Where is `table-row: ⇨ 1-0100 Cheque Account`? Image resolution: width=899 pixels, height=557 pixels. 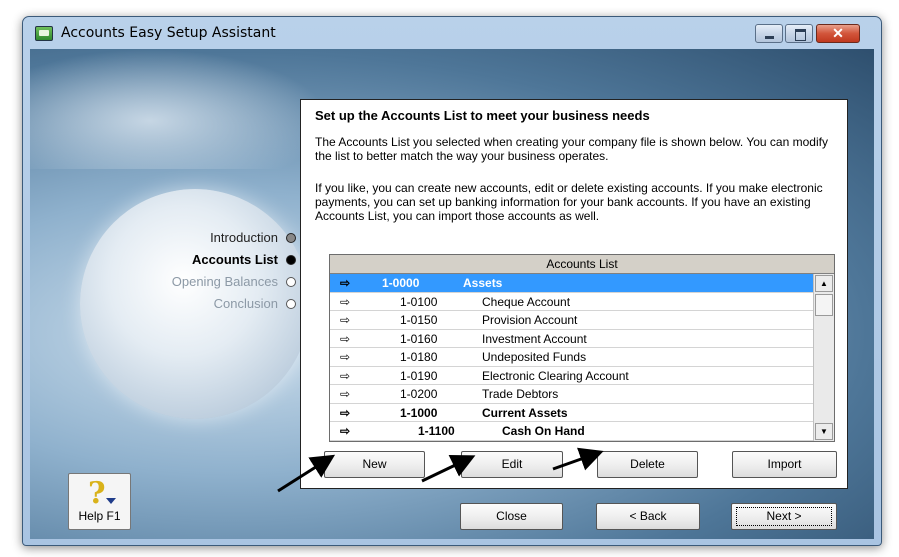
table-row: ⇨ 1-0100 Cheque Account is located at coordinates (571, 302).